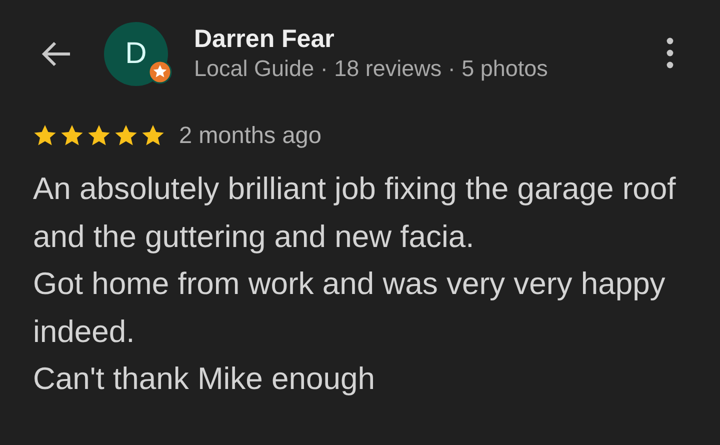  What do you see at coordinates (265, 39) in the screenshot?
I see `reviewer-name: Darren Fear` at bounding box center [265, 39].